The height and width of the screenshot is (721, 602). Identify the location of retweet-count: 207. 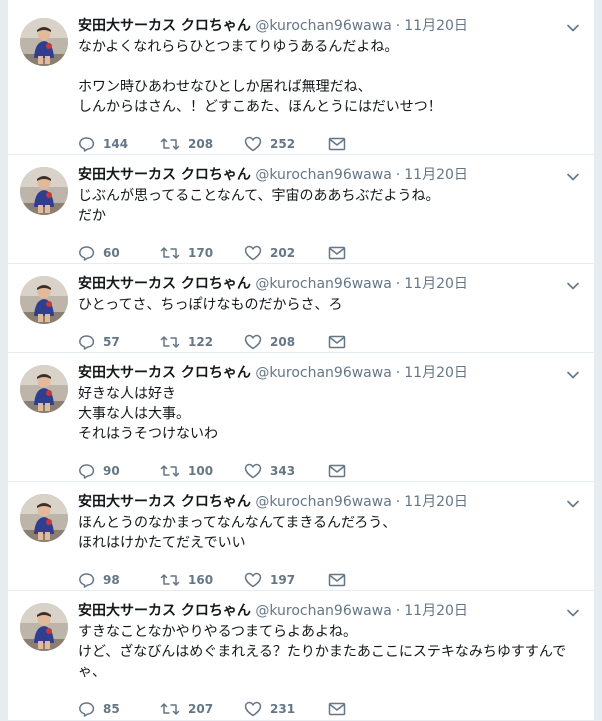
(201, 709).